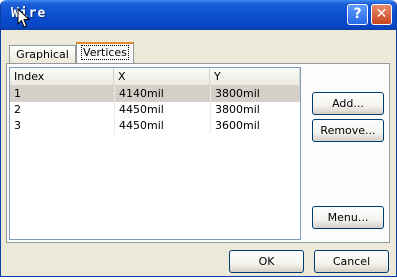 The image size is (397, 280). I want to click on table-row: 1 4140mil 3800mil, so click(155, 94).